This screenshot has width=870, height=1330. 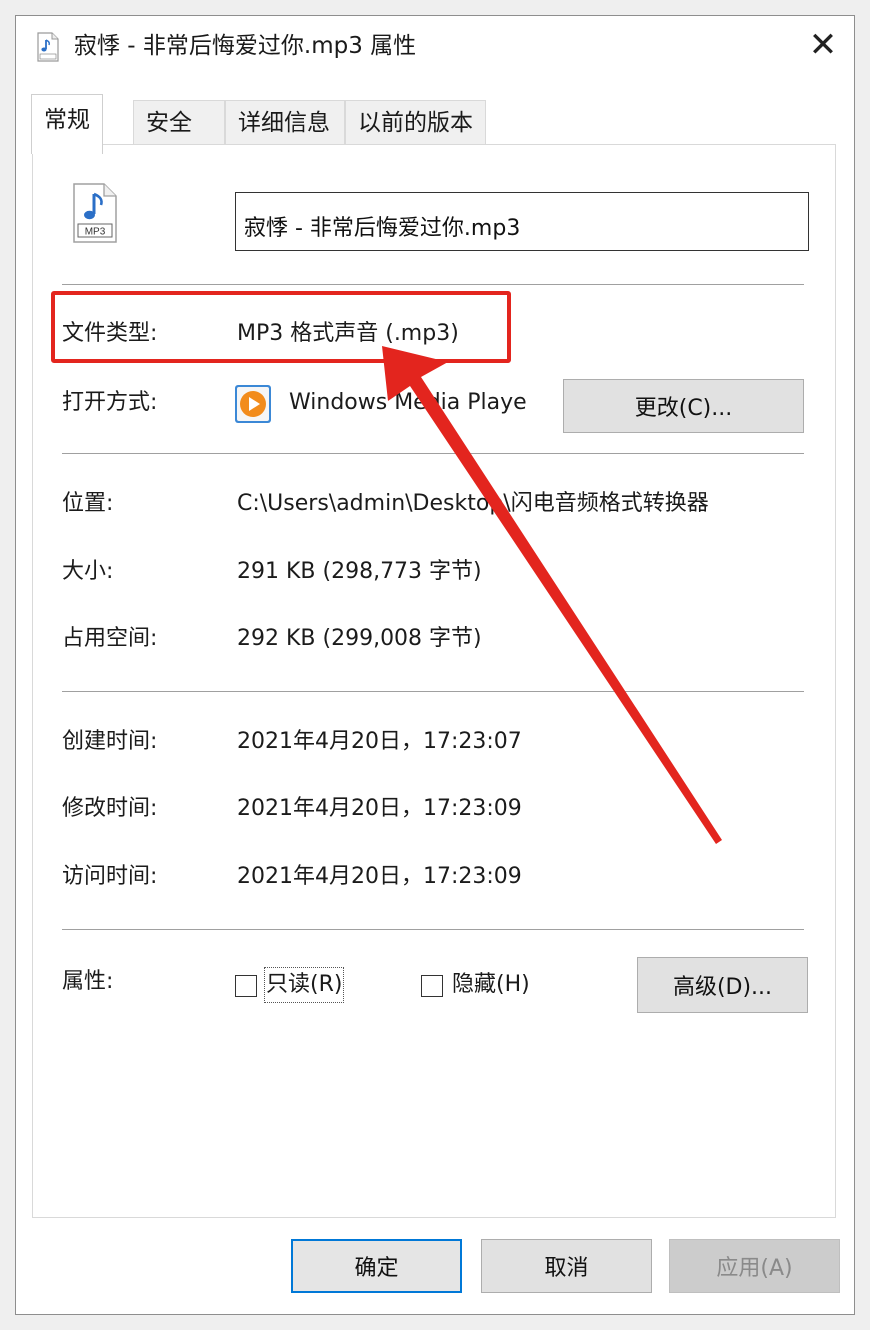 What do you see at coordinates (522, 221) in the screenshot?
I see `file-name-input` at bounding box center [522, 221].